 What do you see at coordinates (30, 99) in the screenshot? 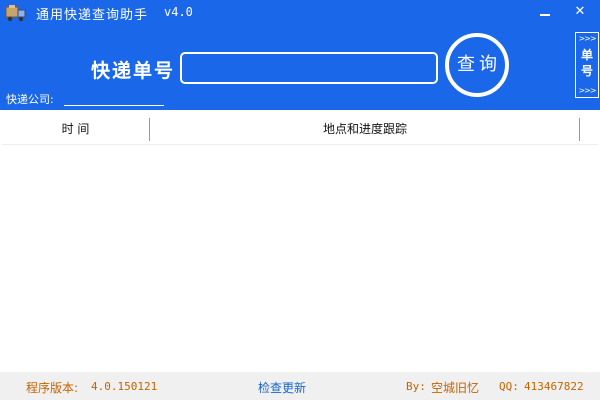
I see `courier-company-label: 快递公司:` at bounding box center [30, 99].